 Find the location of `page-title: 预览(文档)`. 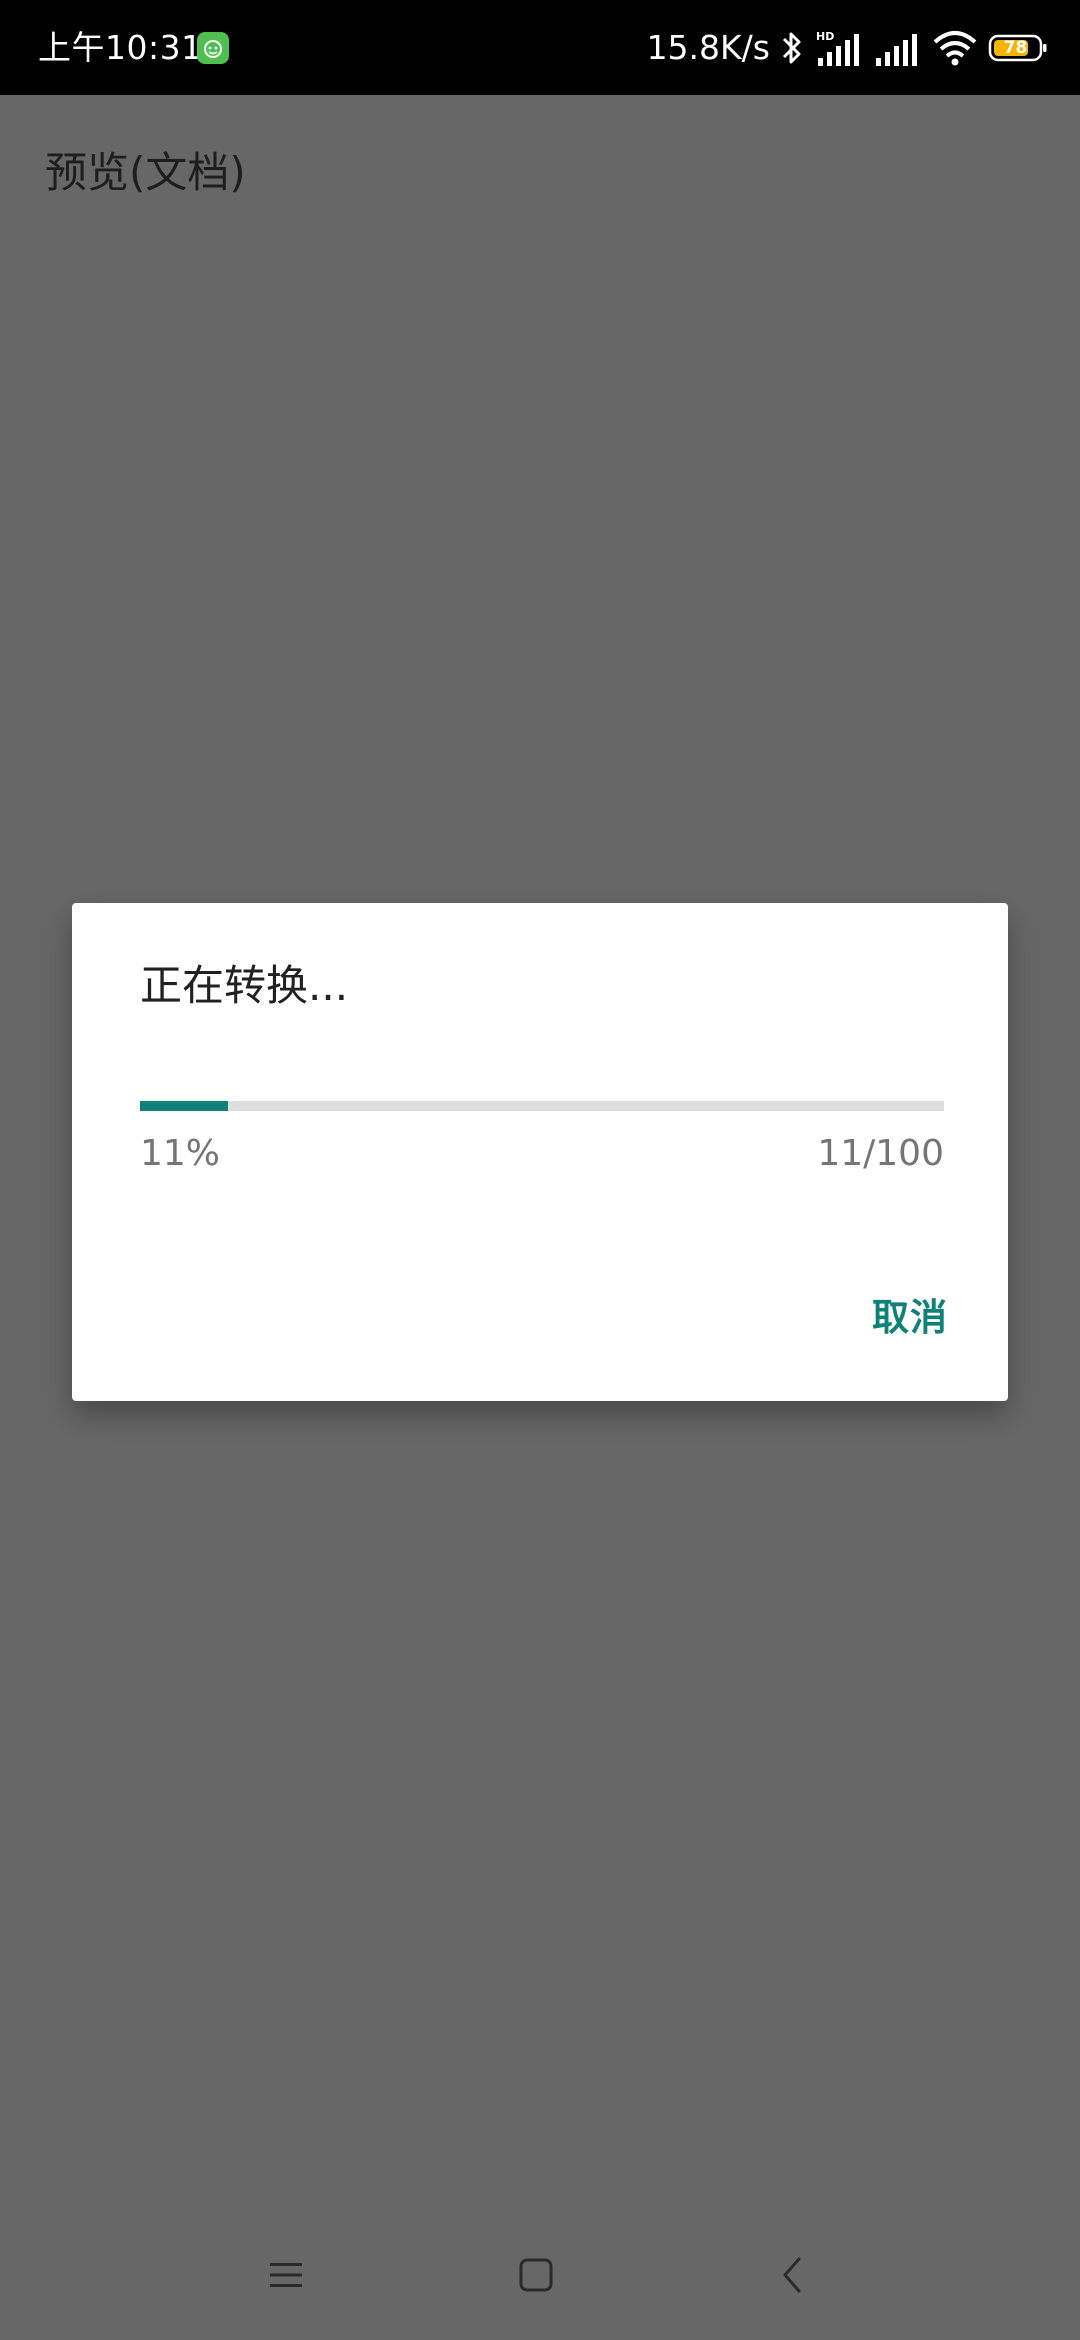

page-title: 预览(文档) is located at coordinates (145, 172).